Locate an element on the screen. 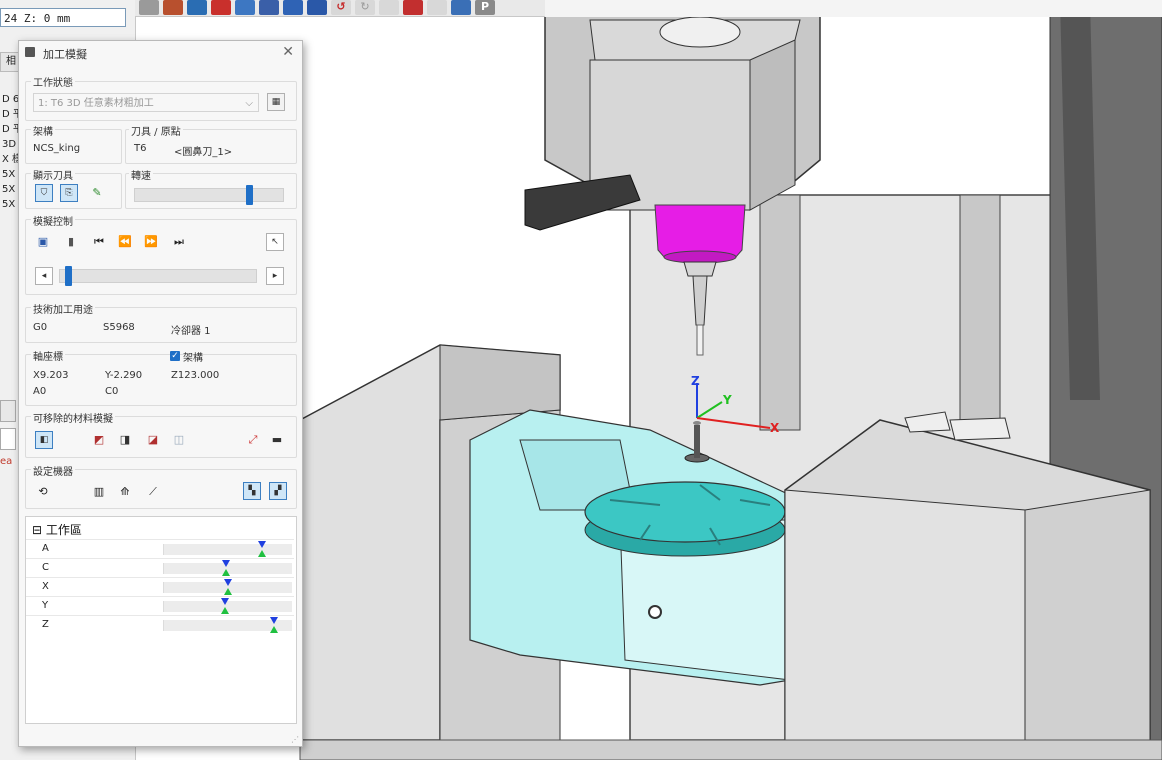 This screenshot has height=760, width=1162. axis-name: A is located at coordinates (45, 548).